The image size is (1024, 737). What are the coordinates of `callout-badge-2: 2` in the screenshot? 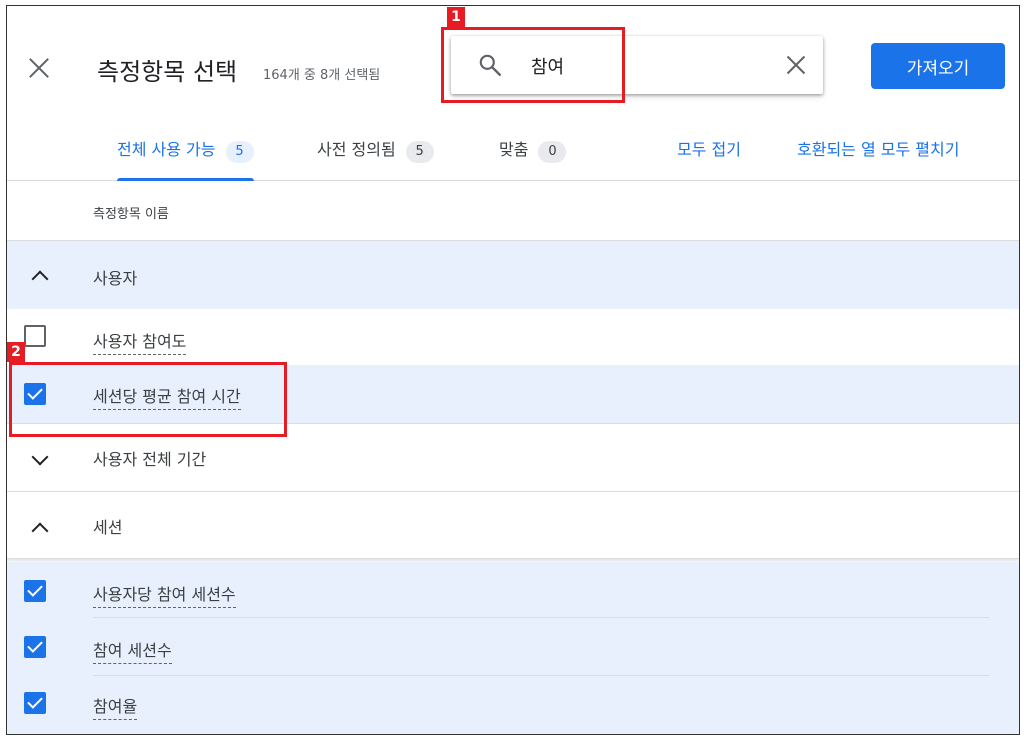 It's located at (16, 352).